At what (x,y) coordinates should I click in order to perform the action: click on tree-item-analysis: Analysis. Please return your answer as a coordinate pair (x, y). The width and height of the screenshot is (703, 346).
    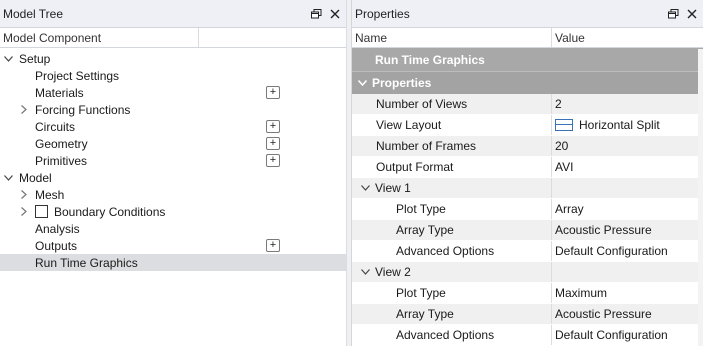
    Looking at the image, I should click on (173, 228).